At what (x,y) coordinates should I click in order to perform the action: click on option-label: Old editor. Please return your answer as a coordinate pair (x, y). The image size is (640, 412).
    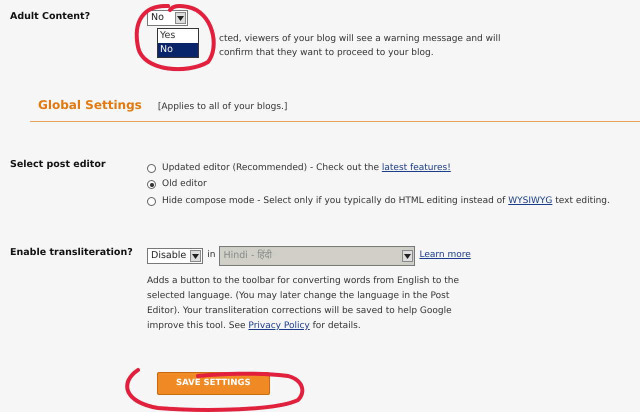
    Looking at the image, I should click on (184, 184).